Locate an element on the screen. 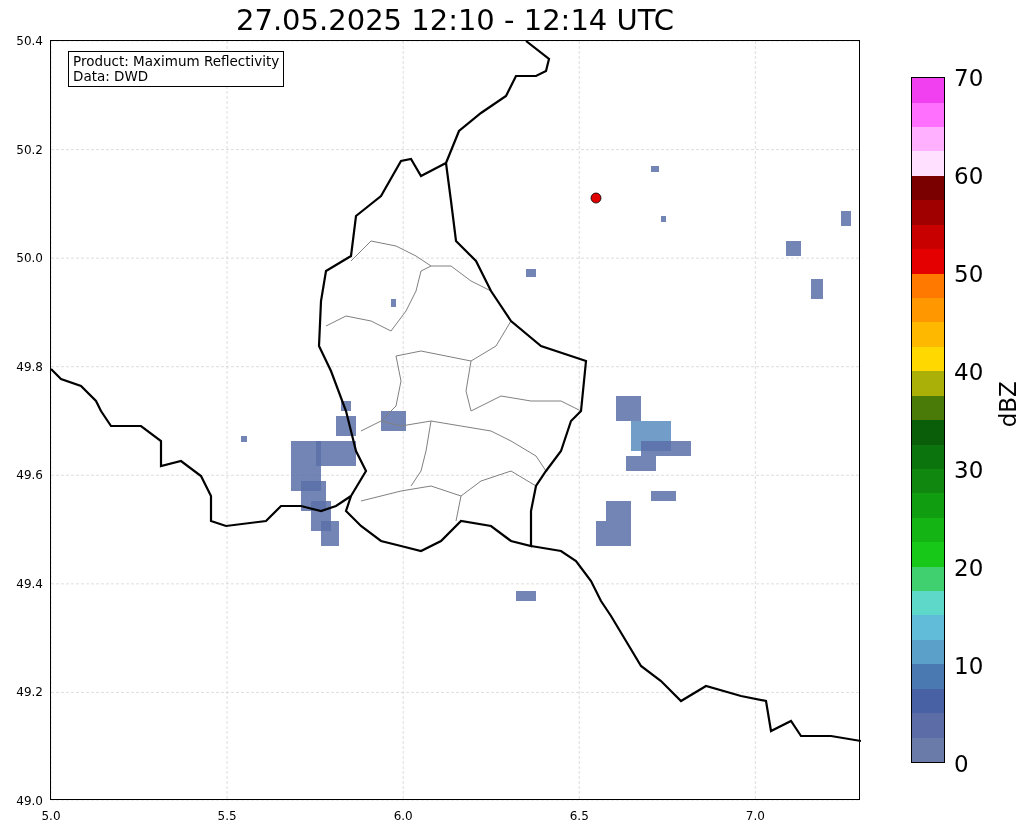  chart-title: 27.05.2025 12:10 - 12:14 UTC is located at coordinates (455, 20).